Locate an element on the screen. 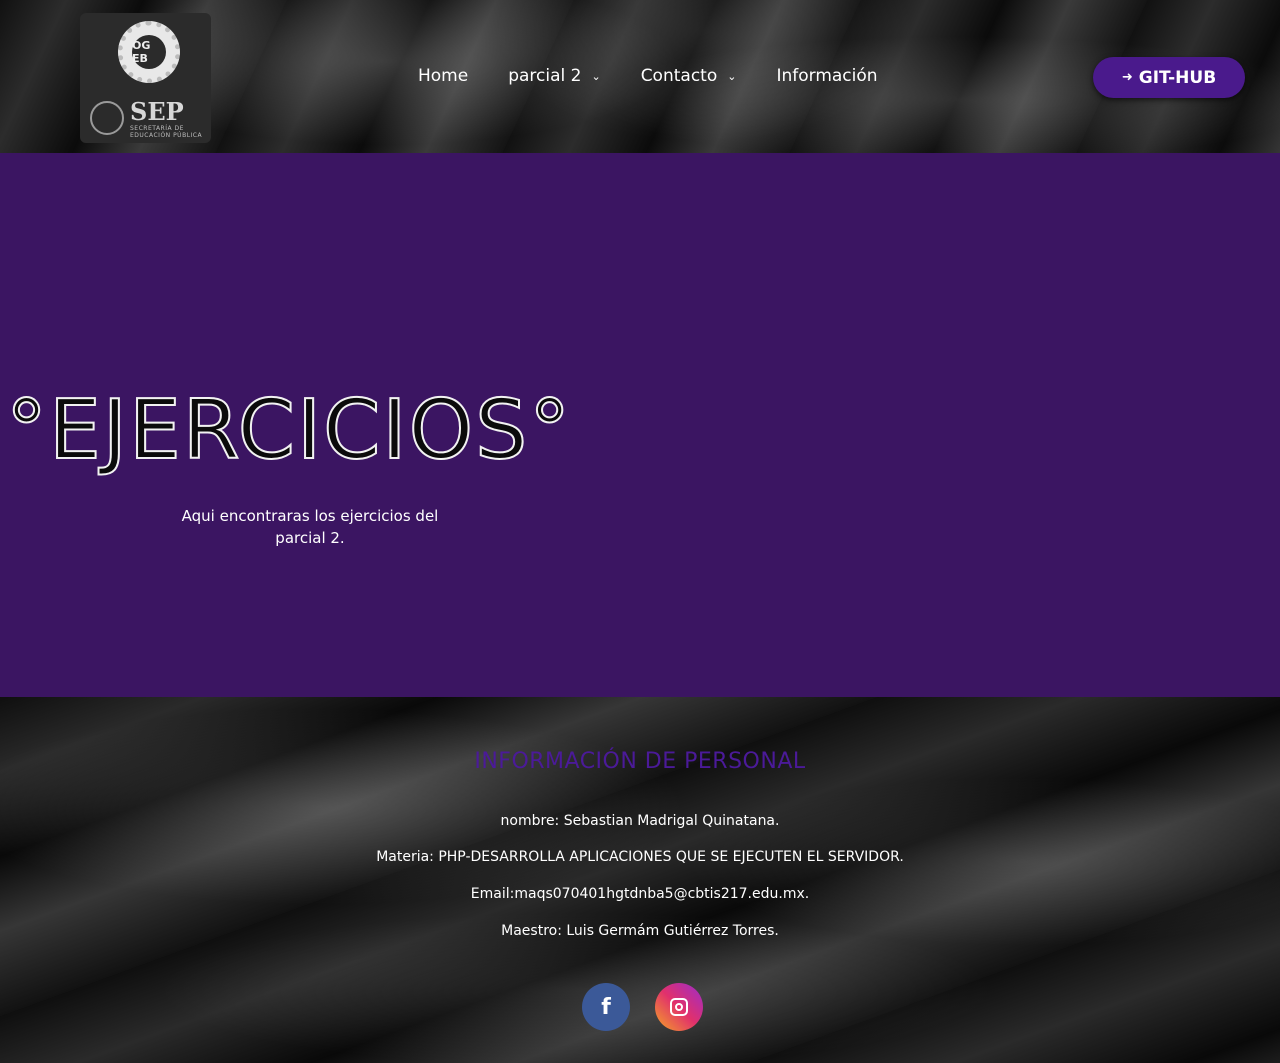 The image size is (1280, 1063). nav-parcial-2: parcial 2 ⌄ is located at coordinates (554, 76).